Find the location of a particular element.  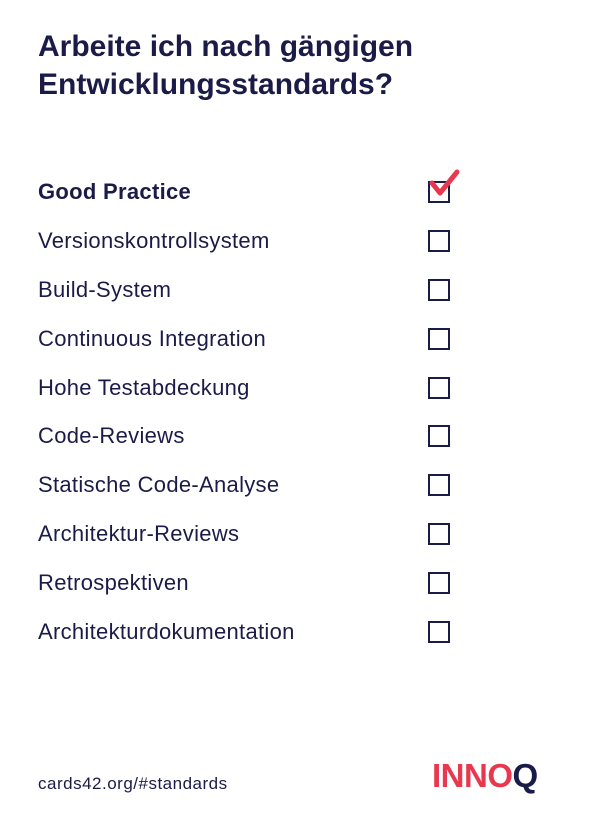

checklist-item-label: Architektur-Reviews is located at coordinates (139, 533).